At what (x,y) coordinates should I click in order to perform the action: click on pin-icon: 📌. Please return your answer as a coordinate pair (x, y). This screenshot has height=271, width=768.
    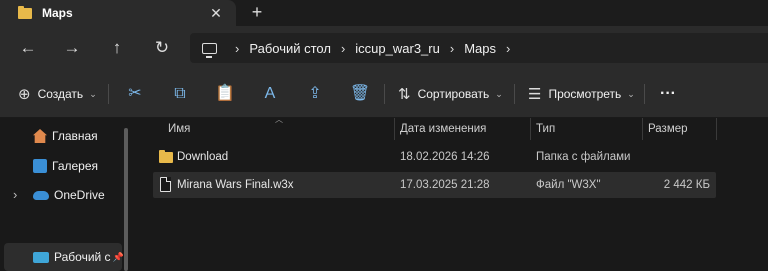
    Looking at the image, I should click on (118, 257).